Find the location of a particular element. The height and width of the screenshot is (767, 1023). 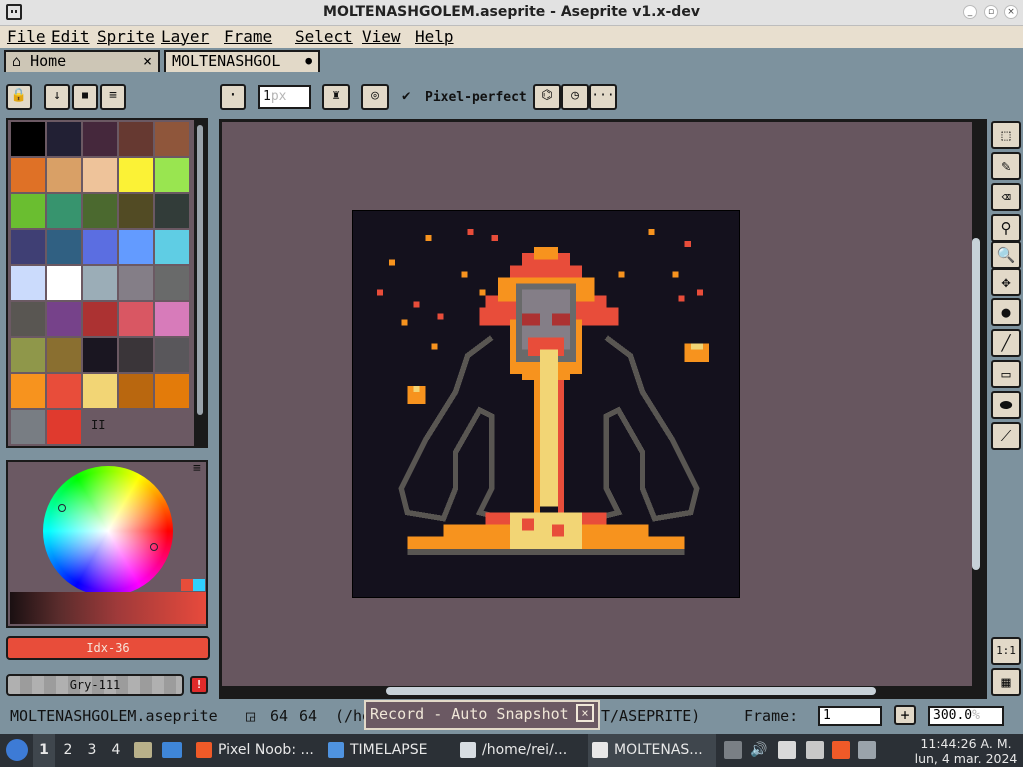

close-window-button: × is located at coordinates (1011, 12).